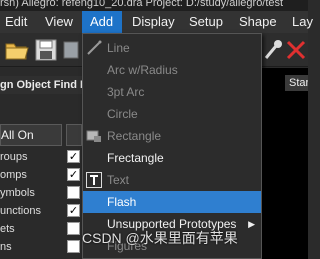 The height and width of the screenshot is (259, 320). I want to click on groups-checkbox: ✓, so click(73, 156).